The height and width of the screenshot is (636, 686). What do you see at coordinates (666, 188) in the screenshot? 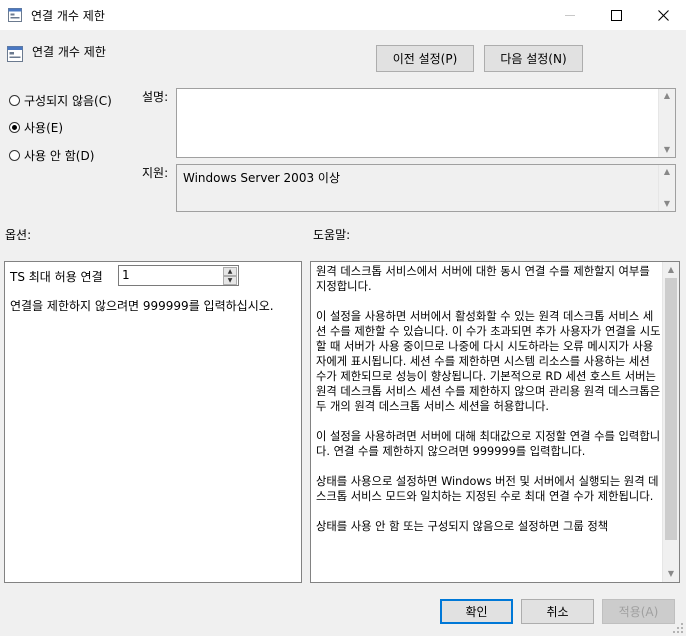
I see `supported-scrollbar: ▲ ▼` at bounding box center [666, 188].